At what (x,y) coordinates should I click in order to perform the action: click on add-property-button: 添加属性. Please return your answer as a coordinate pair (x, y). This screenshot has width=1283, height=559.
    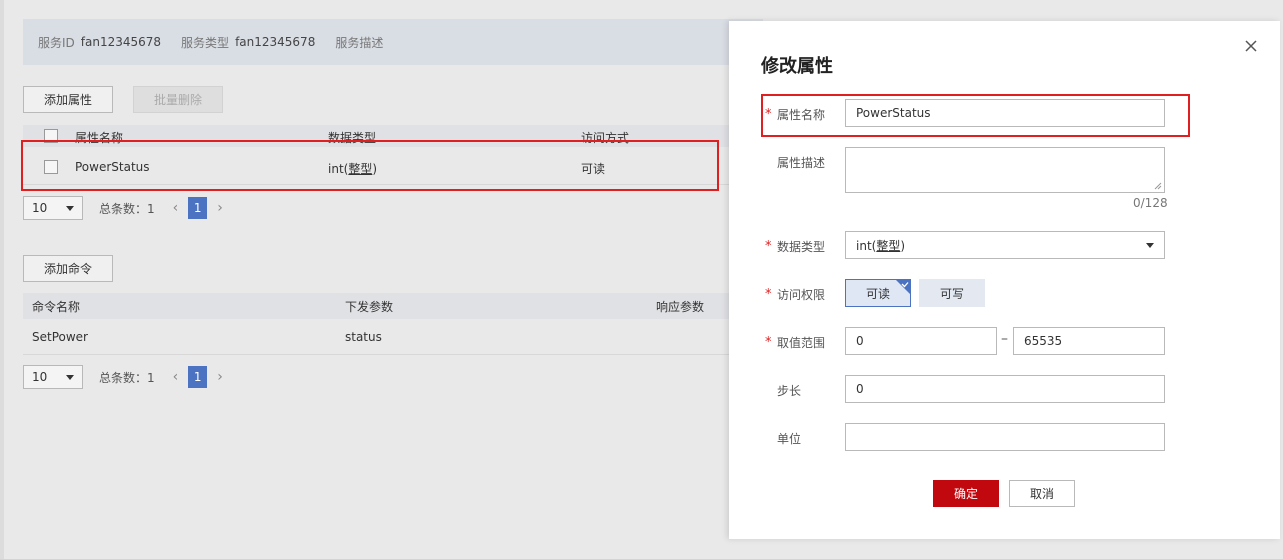
    Looking at the image, I should click on (68, 99).